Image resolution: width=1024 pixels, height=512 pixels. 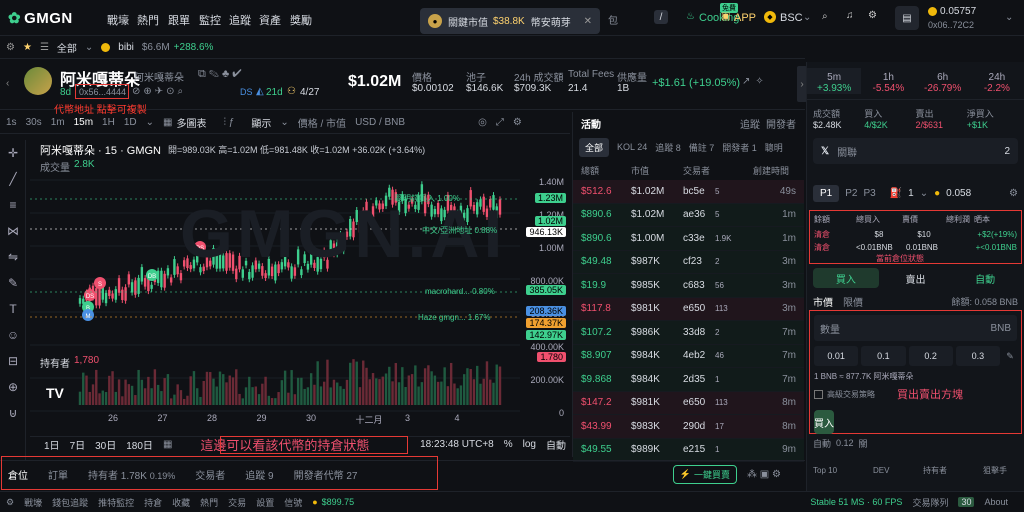 I want to click on about-link: About, so click(x=996, y=502).